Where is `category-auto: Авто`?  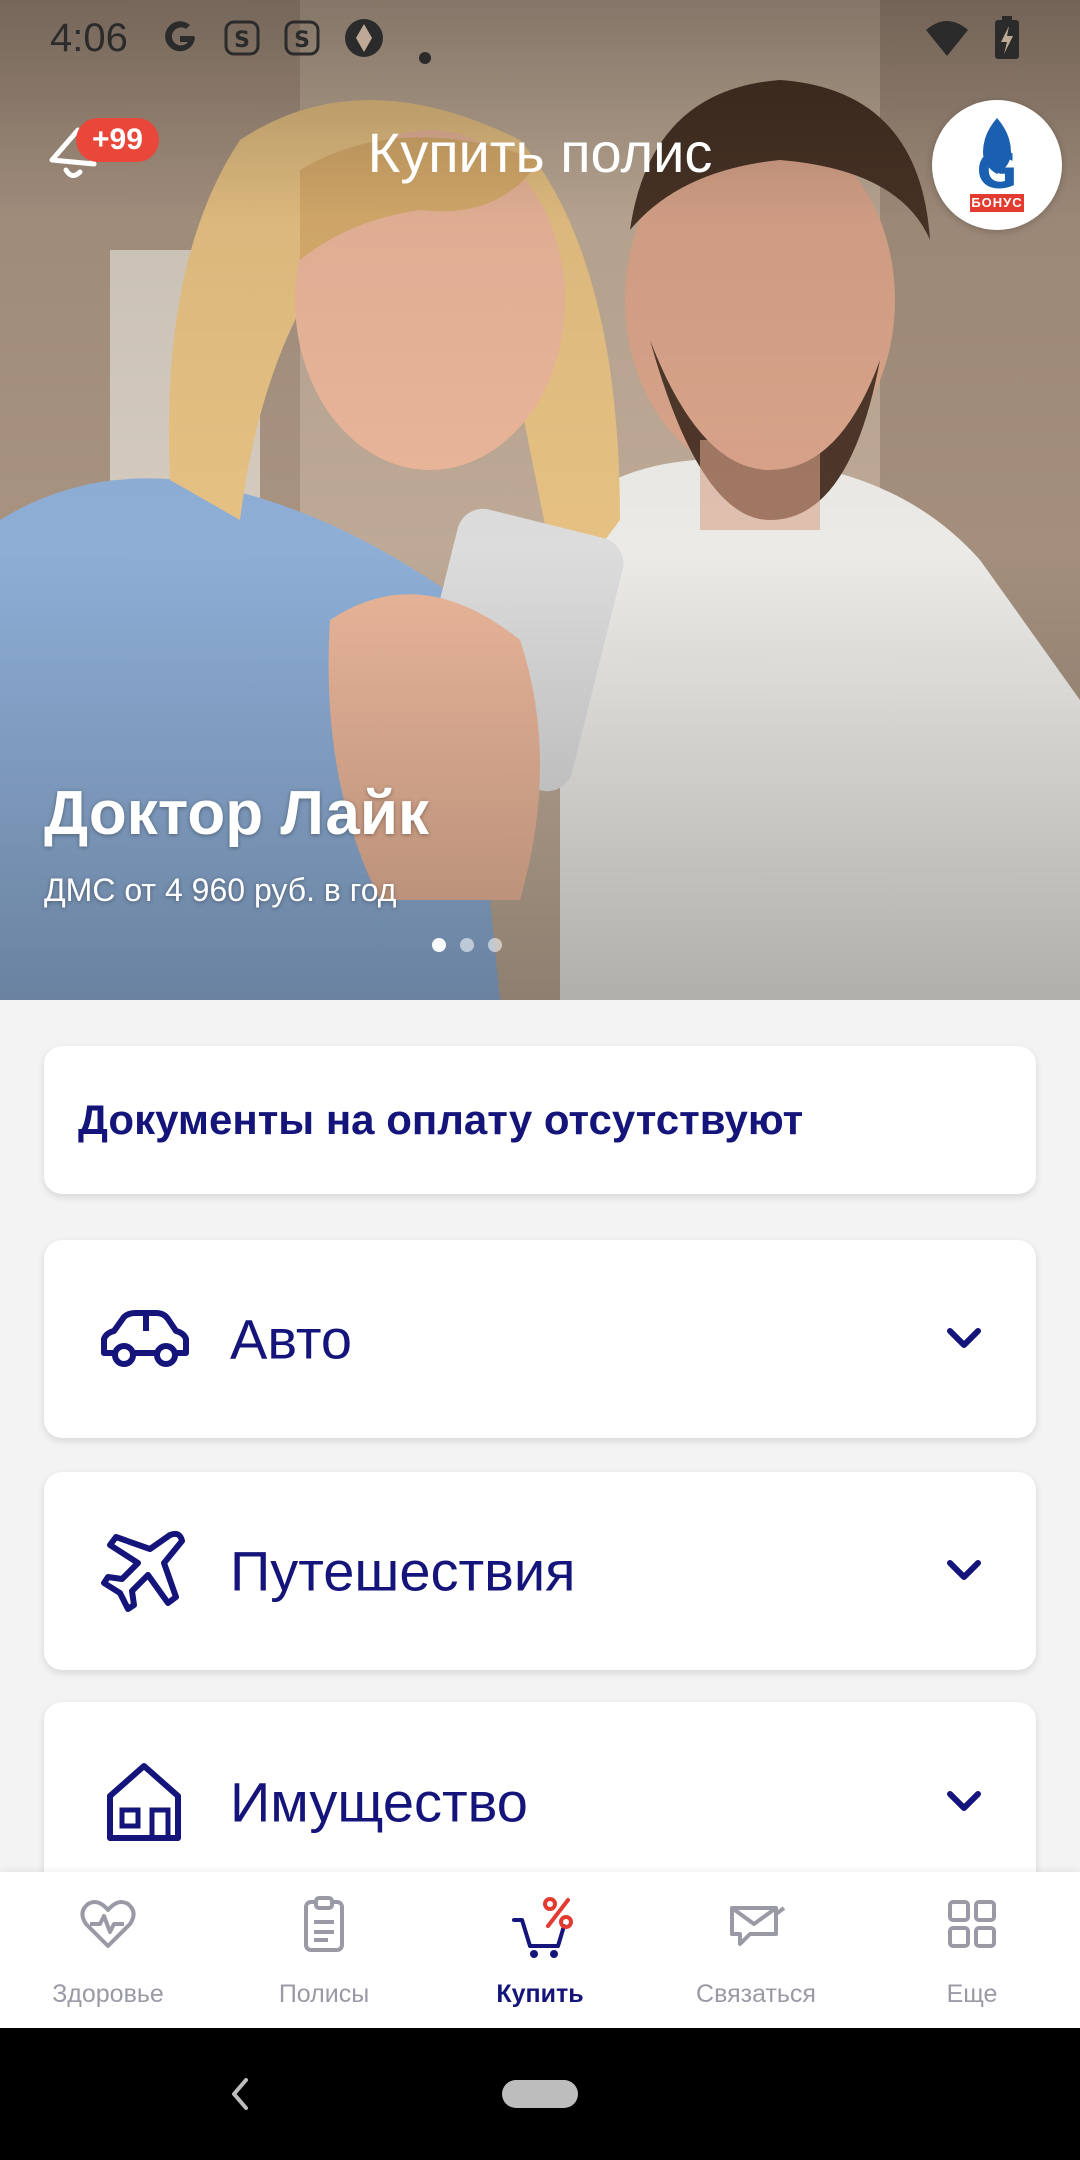
category-auto: Авто is located at coordinates (540, 1339).